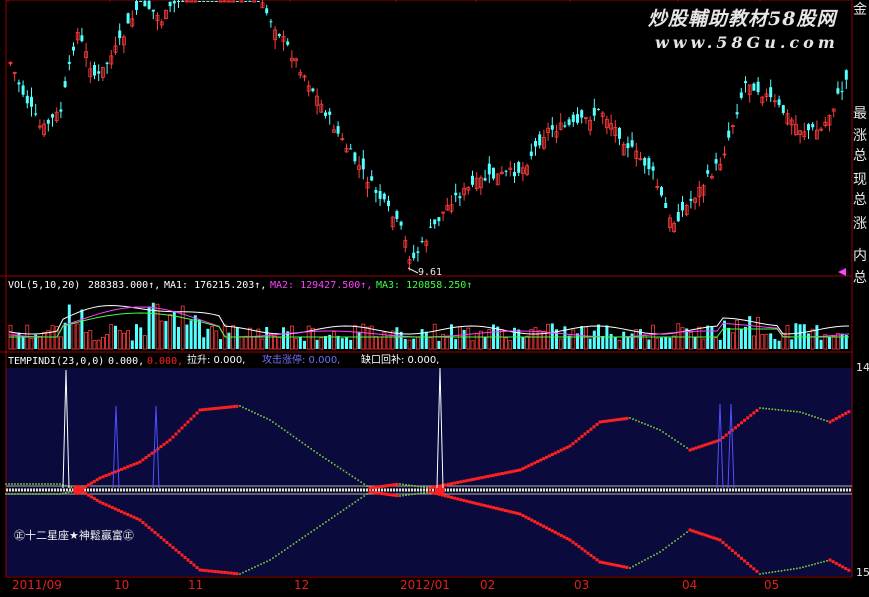 Image resolution: width=869 pixels, height=597 pixels. What do you see at coordinates (862, 367) in the screenshot?
I see `indicator-axis-top: 14` at bounding box center [862, 367].